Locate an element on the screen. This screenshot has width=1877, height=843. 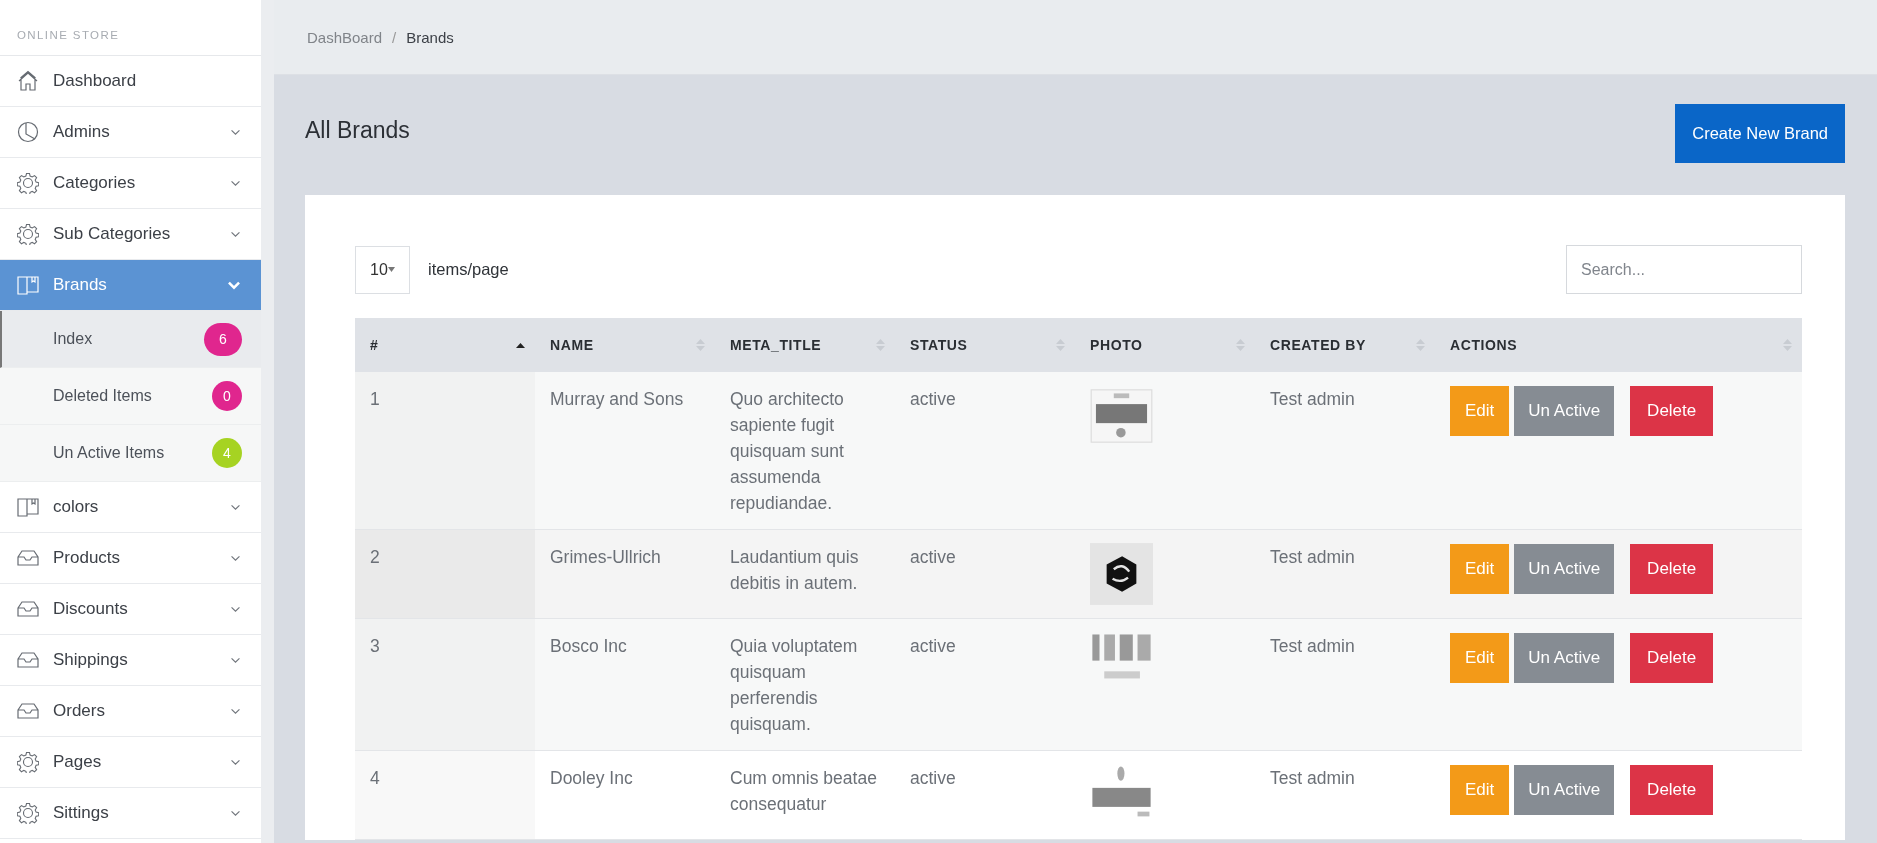
column-header: ACTIONS is located at coordinates (1618, 345).